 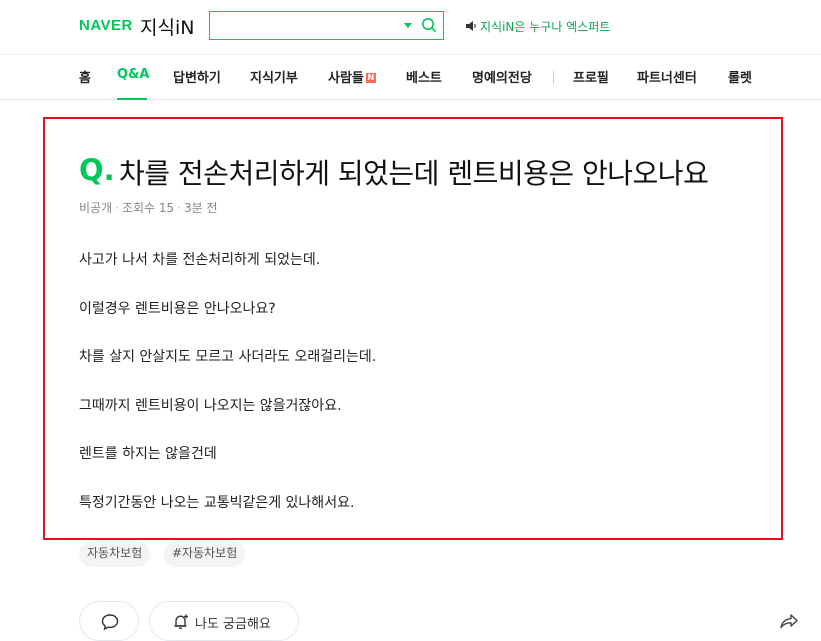 What do you see at coordinates (346, 78) in the screenshot?
I see `nav-people-label: 사람들` at bounding box center [346, 78].